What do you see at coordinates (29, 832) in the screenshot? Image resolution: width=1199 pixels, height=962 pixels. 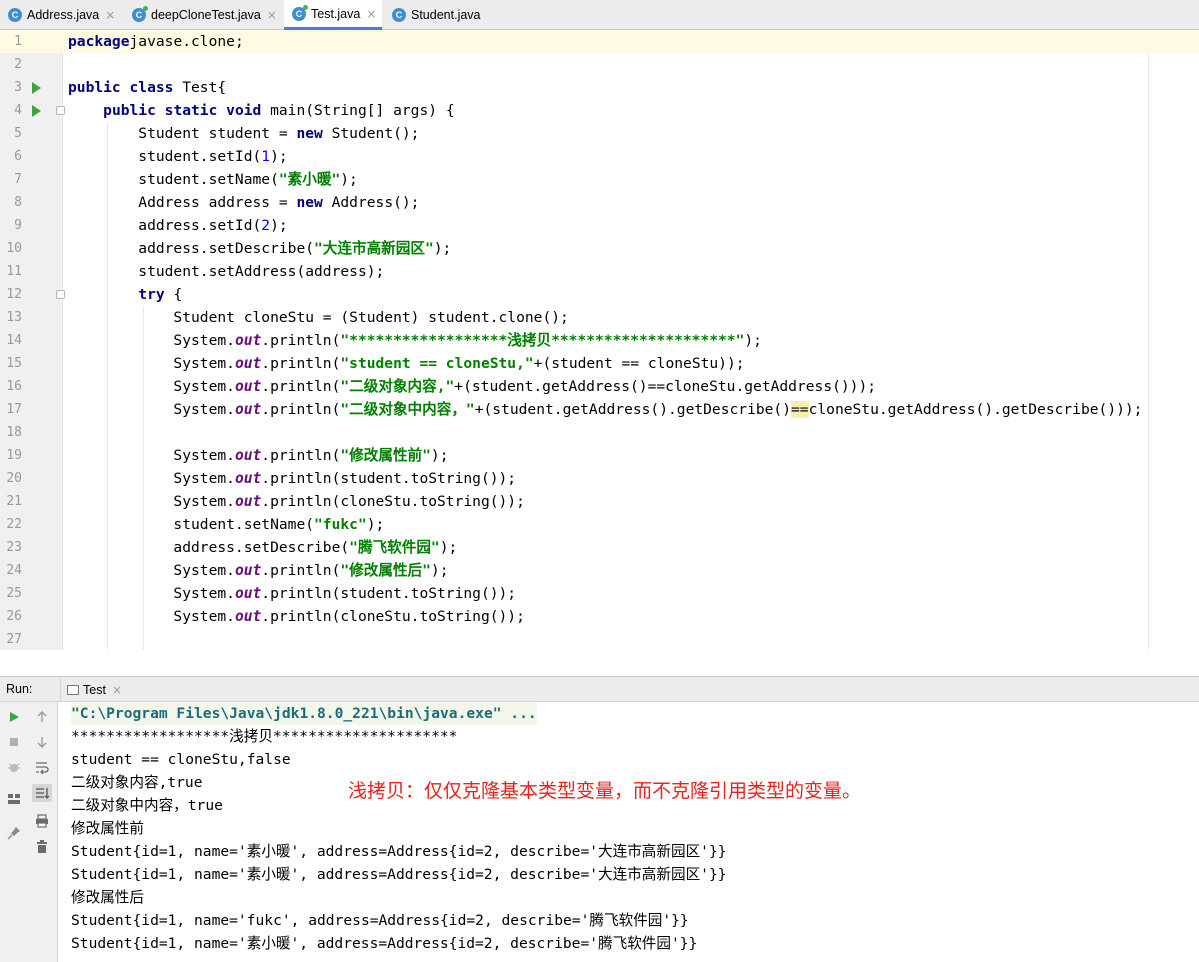 I see `run-toolbar` at bounding box center [29, 832].